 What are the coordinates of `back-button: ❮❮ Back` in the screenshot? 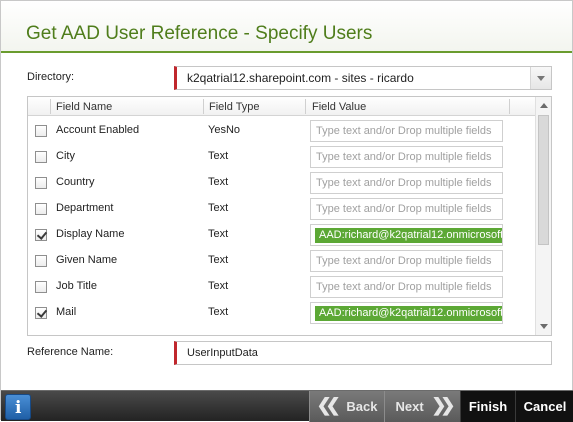 It's located at (346, 406).